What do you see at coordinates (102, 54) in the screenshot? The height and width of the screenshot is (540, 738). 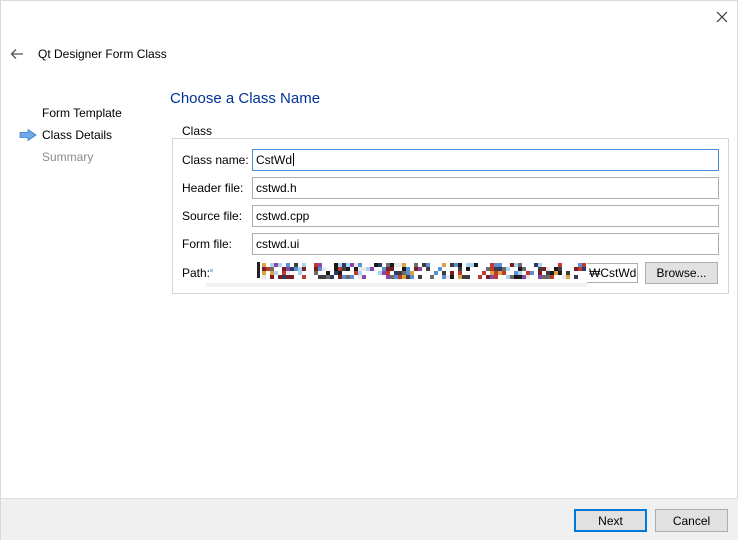 I see `wizard-title: Qt Designer Form Class` at bounding box center [102, 54].